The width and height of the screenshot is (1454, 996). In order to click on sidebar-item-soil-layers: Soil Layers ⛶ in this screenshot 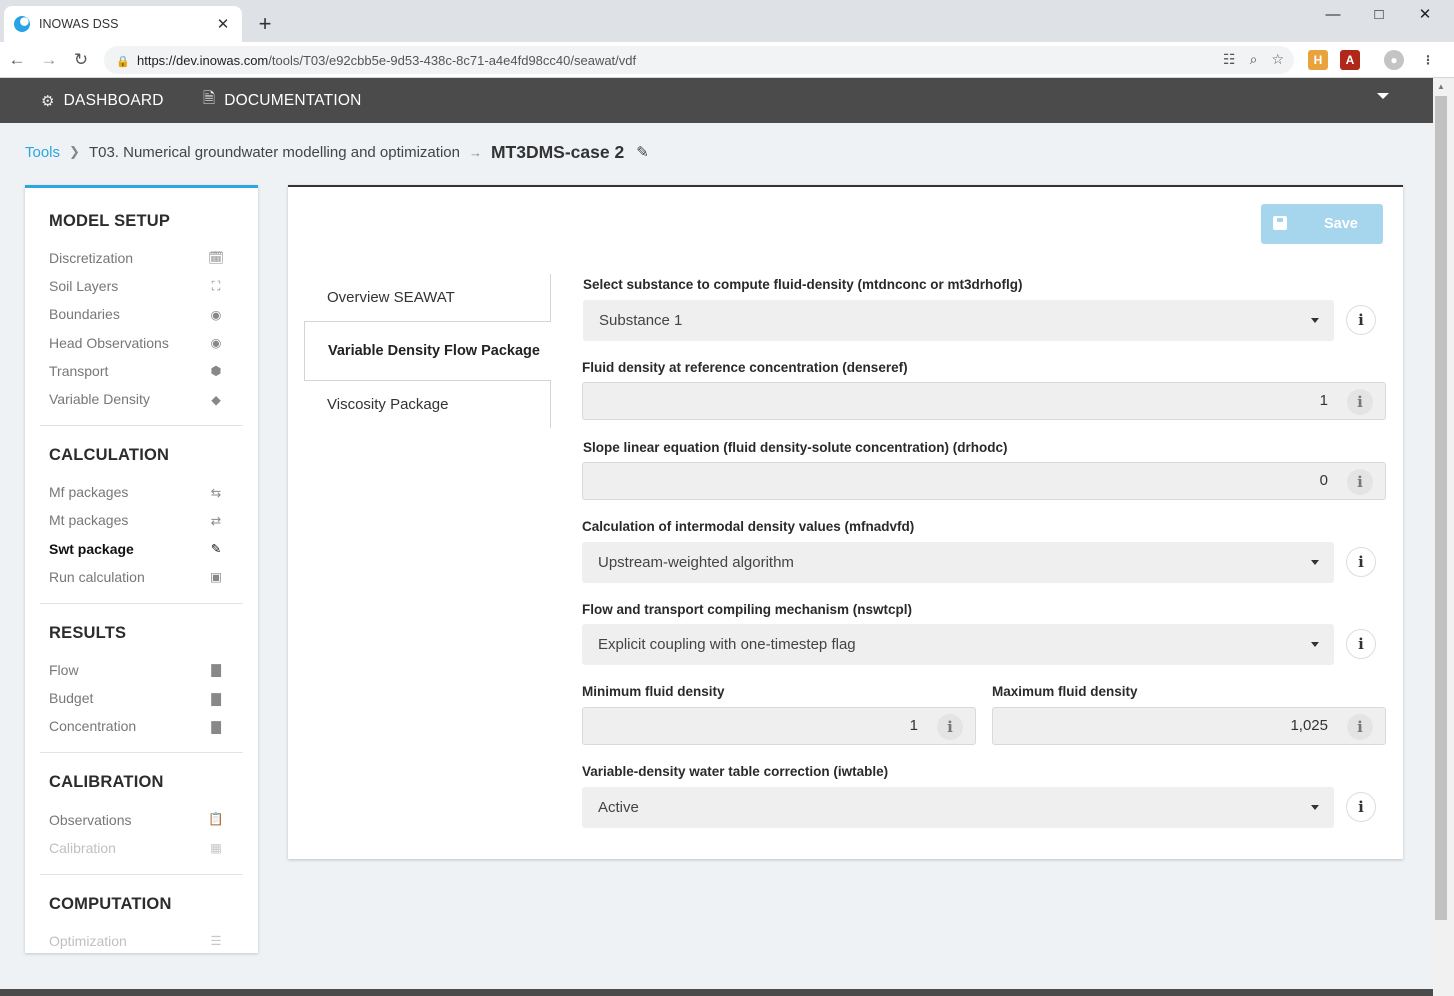, I will do `click(141, 286)`.